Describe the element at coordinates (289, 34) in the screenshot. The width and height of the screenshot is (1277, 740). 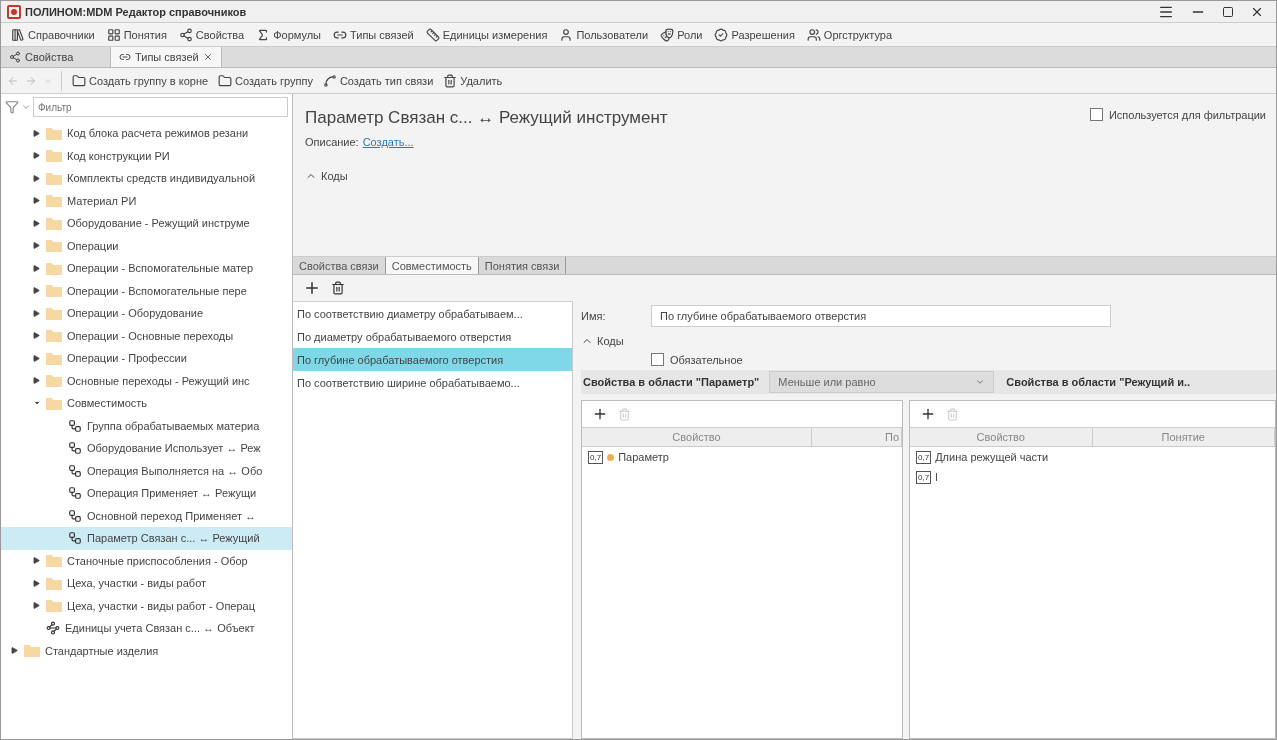
I see `menu-item: Формулы` at that location.